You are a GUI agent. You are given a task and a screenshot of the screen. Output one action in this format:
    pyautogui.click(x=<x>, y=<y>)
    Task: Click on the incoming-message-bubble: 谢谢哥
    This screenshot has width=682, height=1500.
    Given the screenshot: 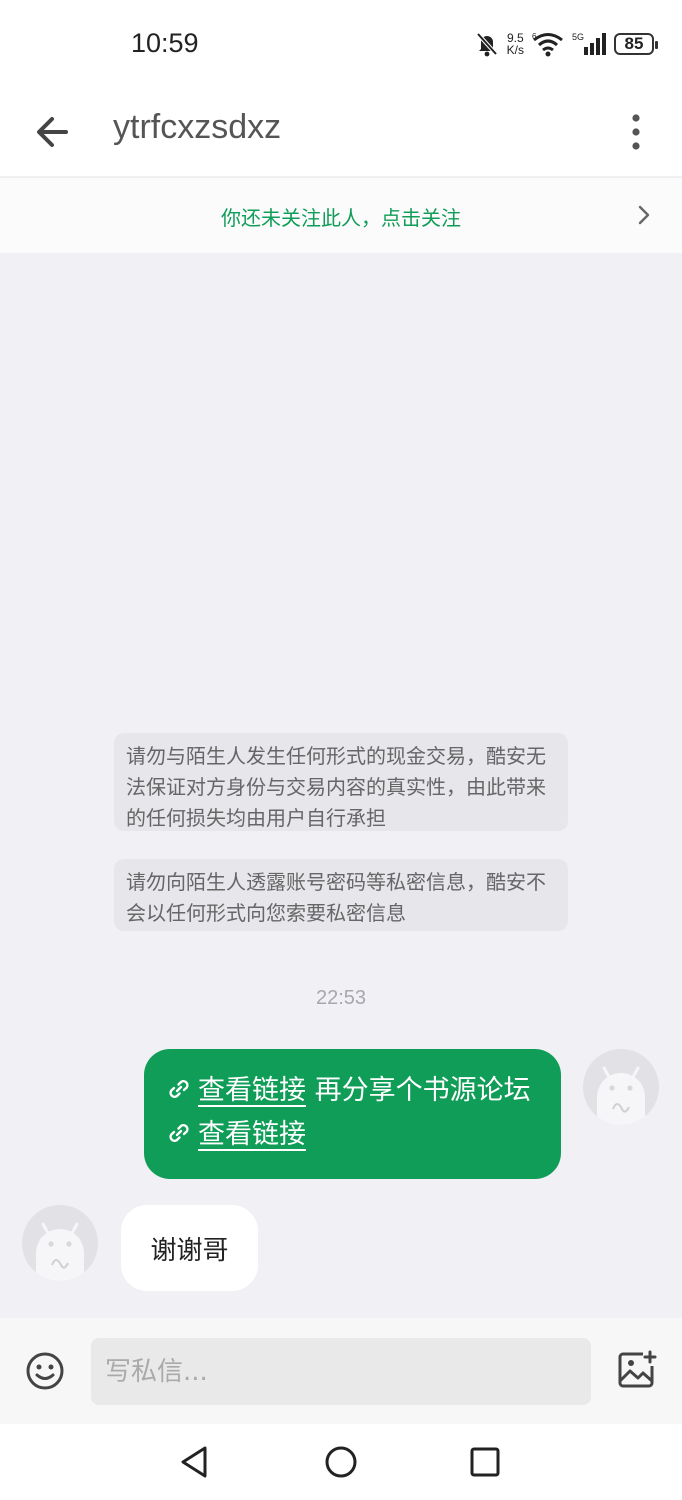 What is the action you would take?
    pyautogui.click(x=189, y=1248)
    